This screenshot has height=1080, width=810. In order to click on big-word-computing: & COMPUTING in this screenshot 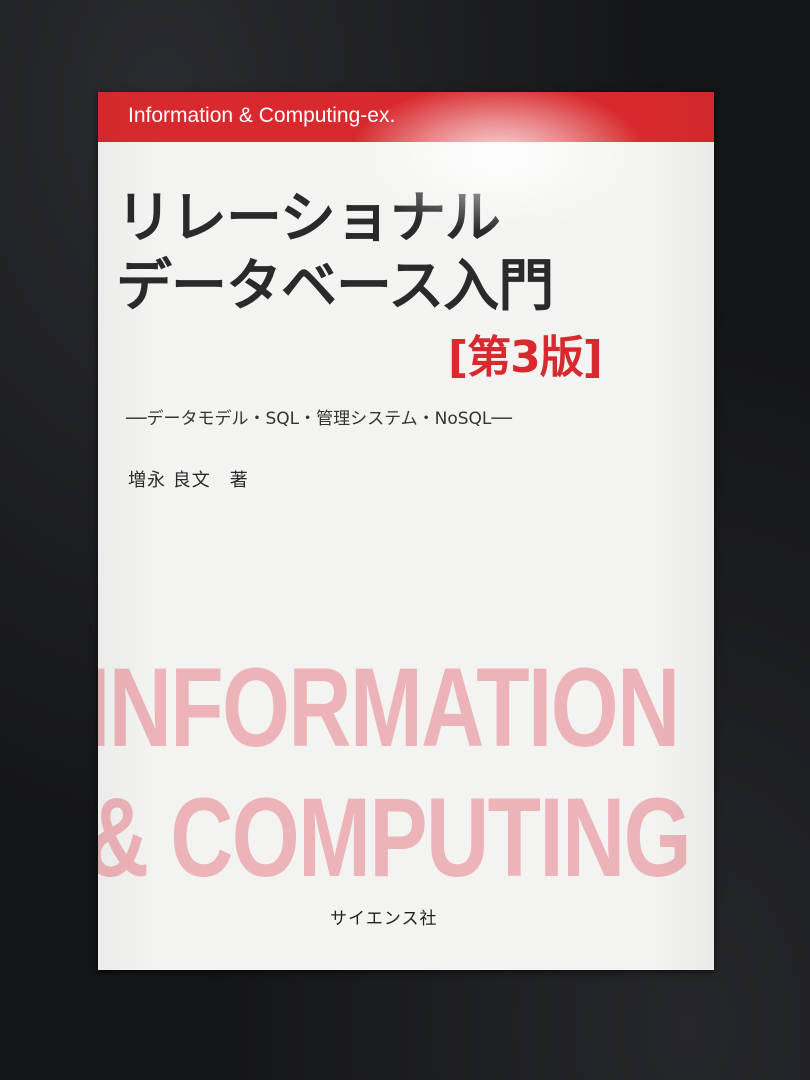, I will do `click(395, 837)`.